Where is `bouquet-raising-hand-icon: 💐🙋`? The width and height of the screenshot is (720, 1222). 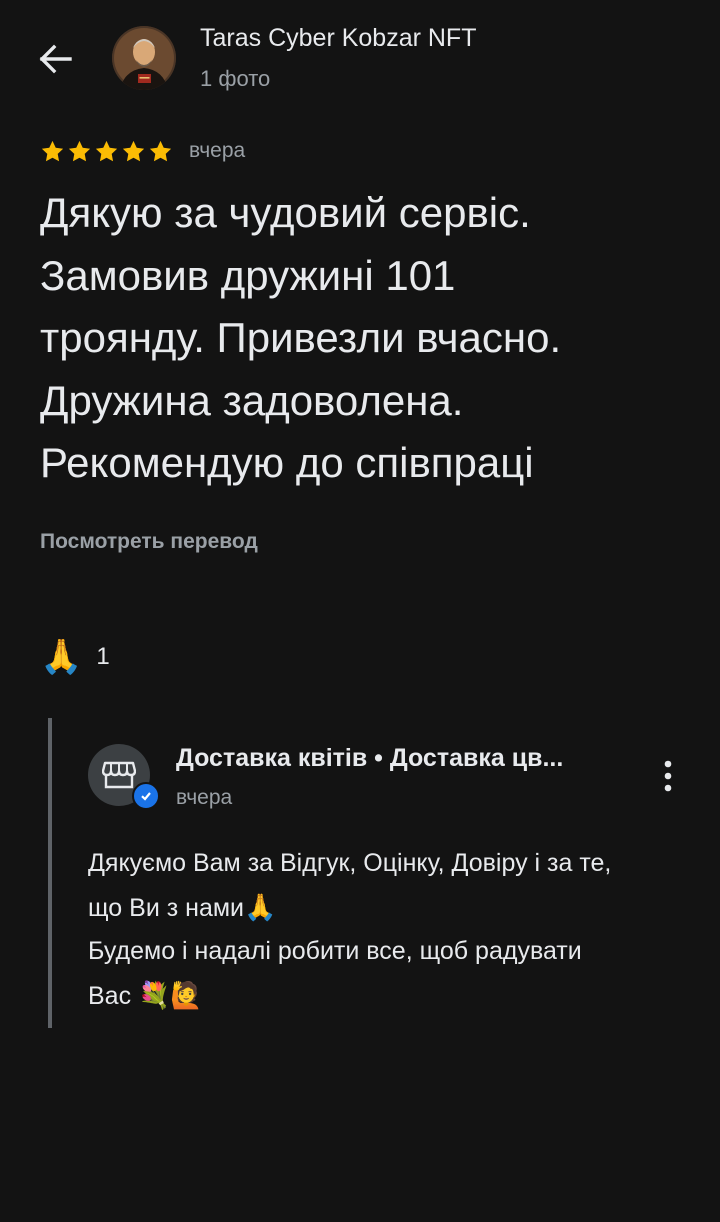 bouquet-raising-hand-icon: 💐🙋 is located at coordinates (170, 994).